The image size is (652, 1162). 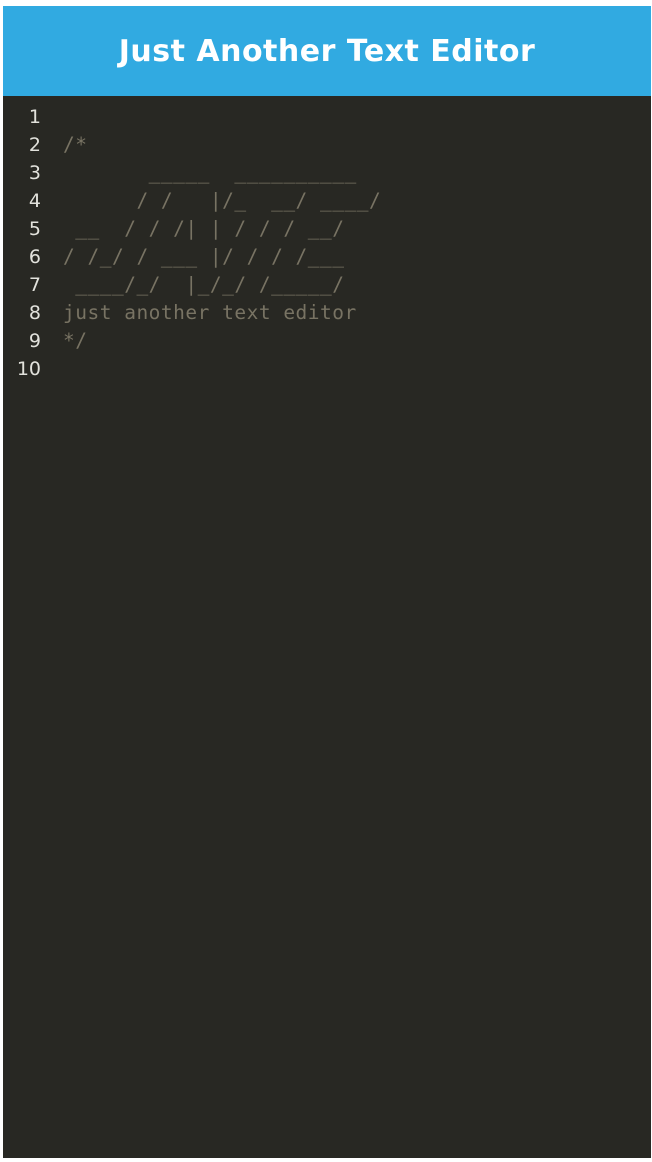 I want to click on line-number: 1, so click(x=34, y=117).